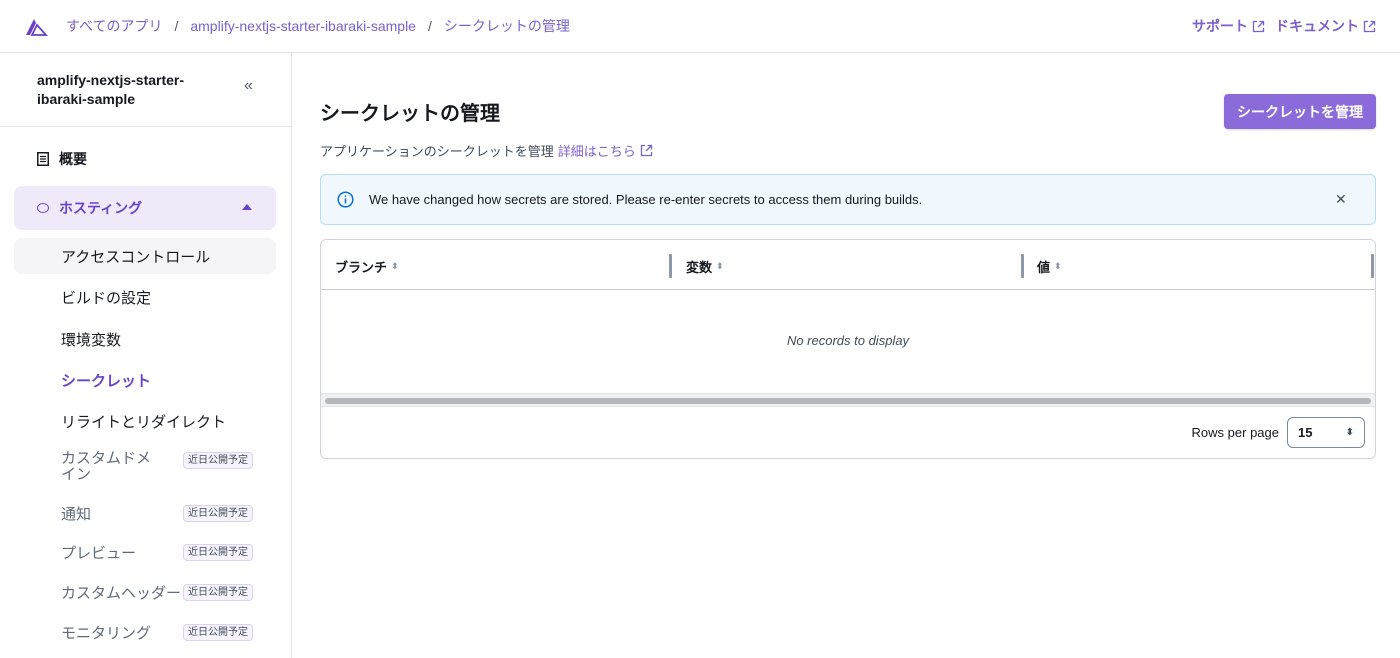 The image size is (1400, 658). I want to click on sidebar-item-build-settings: ビルドの設定, so click(145, 297).